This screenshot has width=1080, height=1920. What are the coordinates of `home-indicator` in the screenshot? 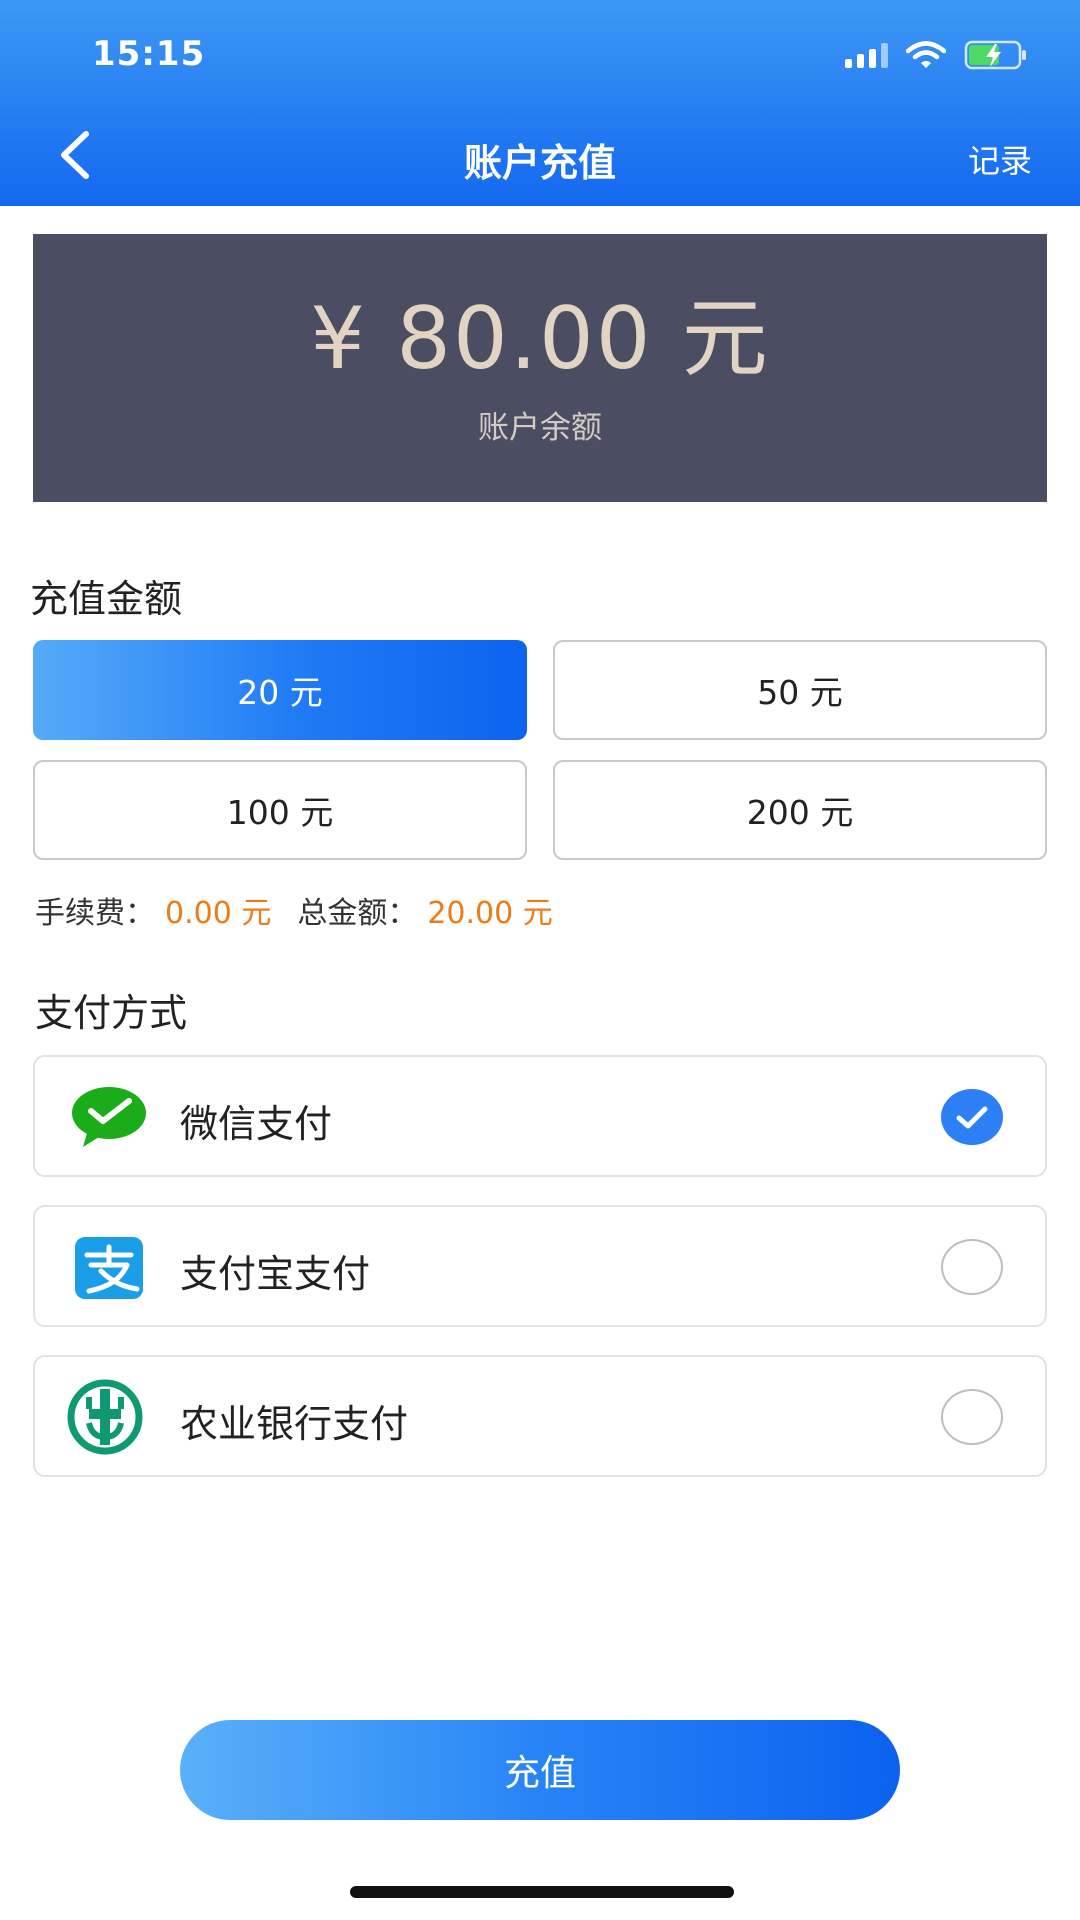 It's located at (542, 1892).